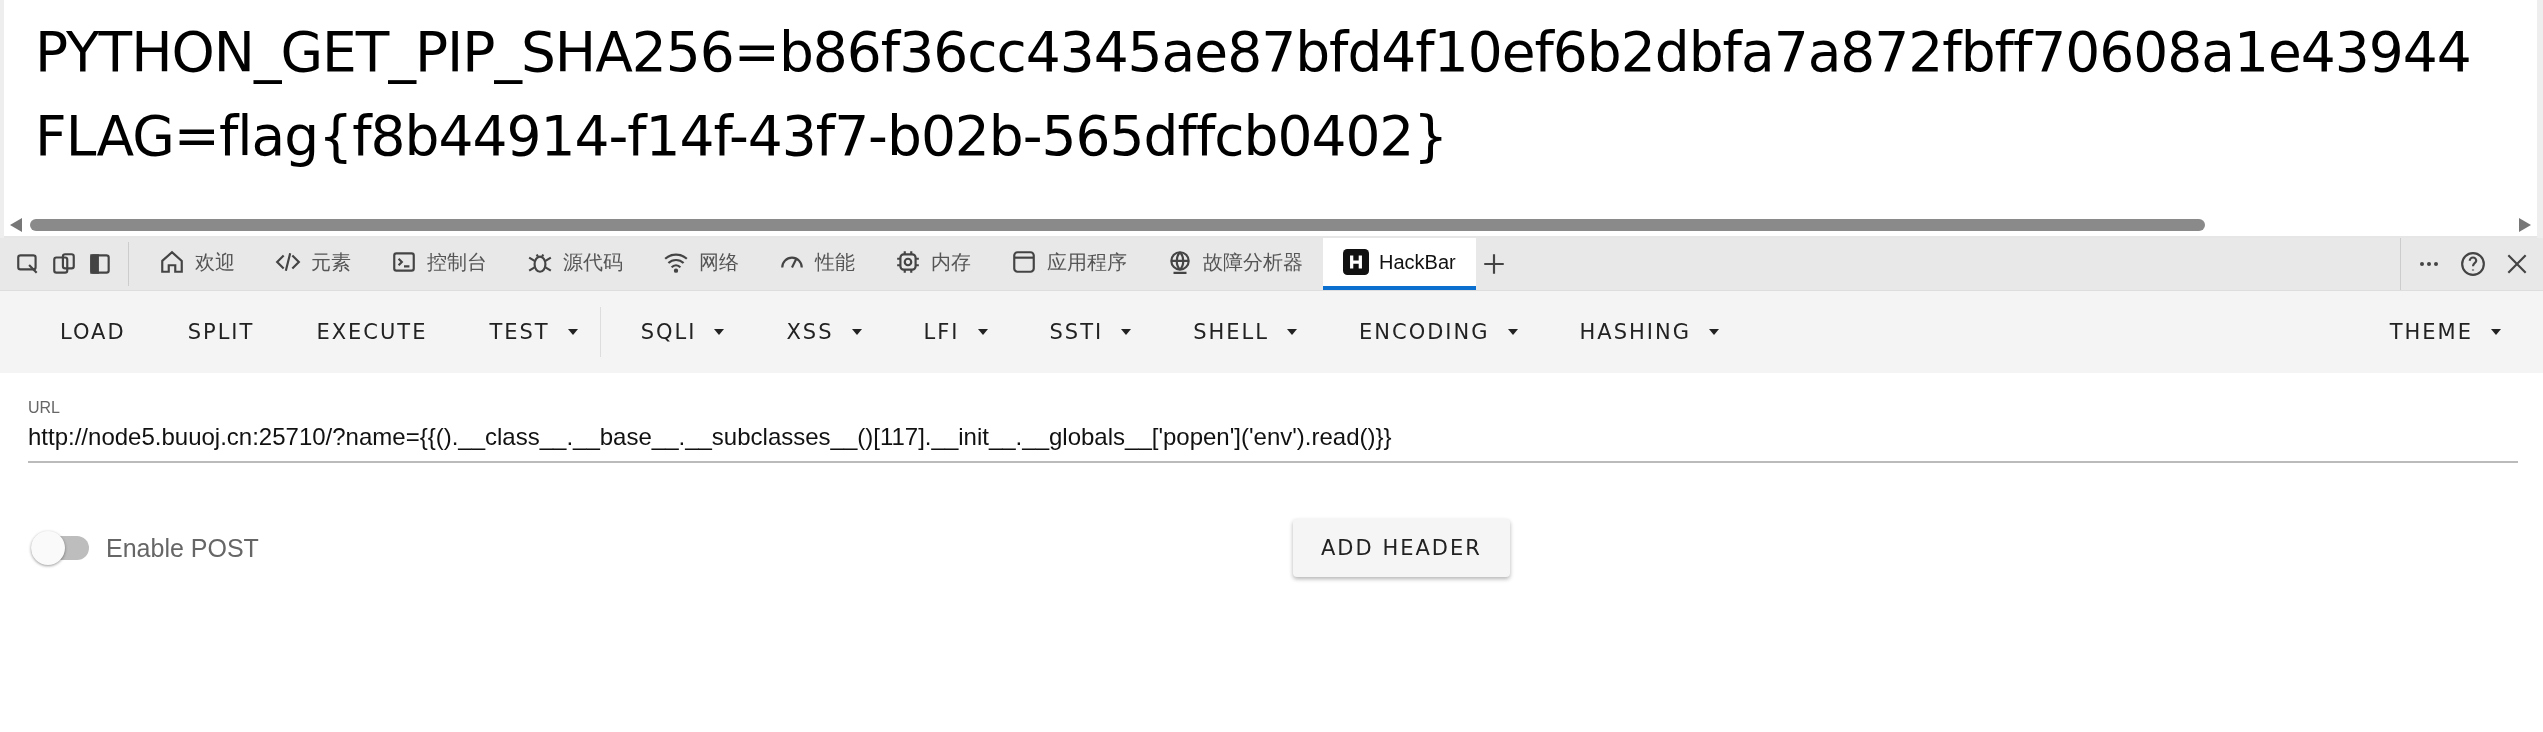 Image resolution: width=2543 pixels, height=732 pixels. I want to click on add-header-button: ADD HEADER, so click(1401, 548).